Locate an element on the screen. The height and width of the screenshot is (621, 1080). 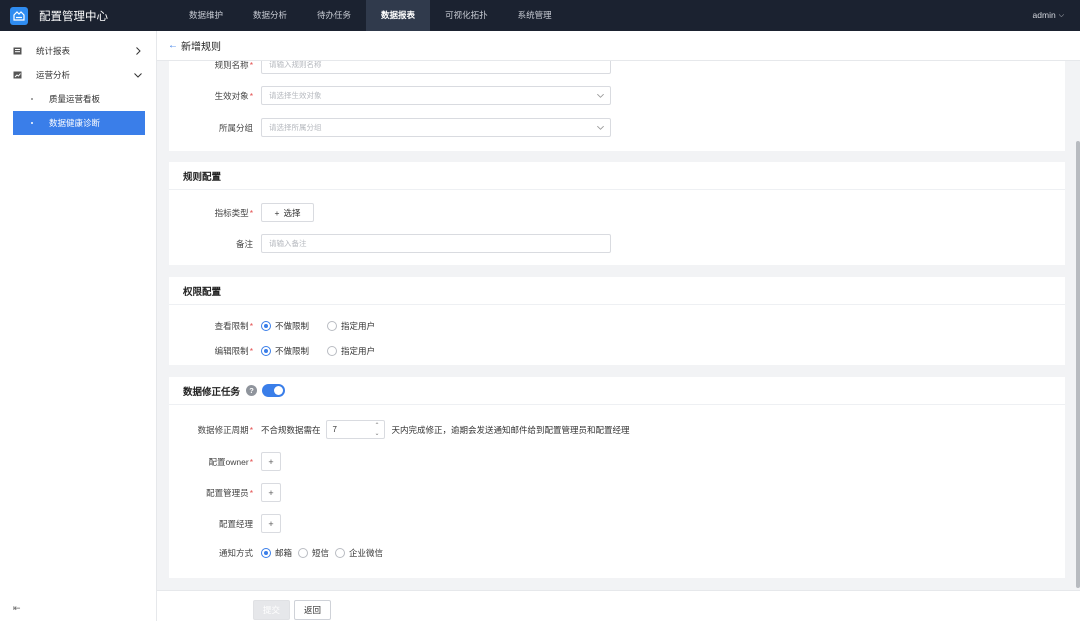
sidebar-item-health-diagnosis: 数据健康诊断 is located at coordinates (79, 123).